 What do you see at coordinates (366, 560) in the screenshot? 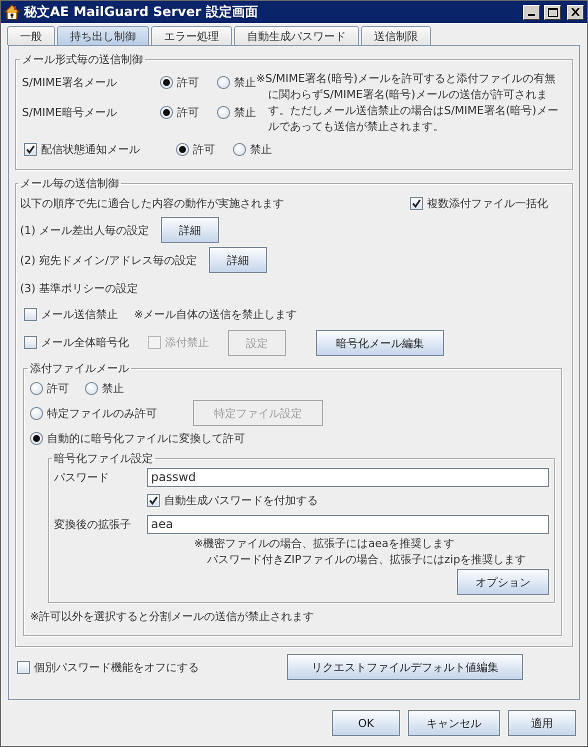
I see `hint-text: パスワード付きZIPファイルの場合、拡張子にはzipを推奨します` at bounding box center [366, 560].